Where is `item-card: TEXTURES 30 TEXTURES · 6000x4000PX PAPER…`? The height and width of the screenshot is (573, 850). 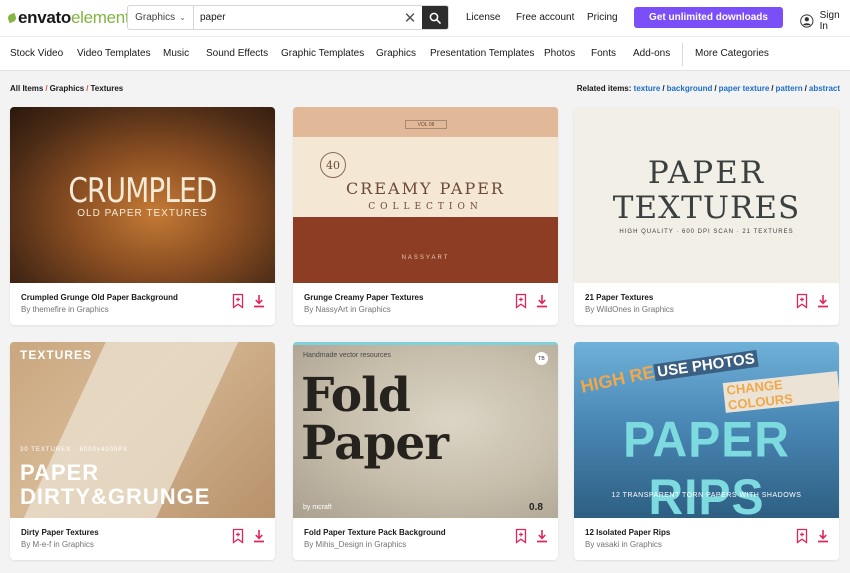 item-card: TEXTURES 30 TEXTURES · 6000x4000PX PAPER… is located at coordinates (142, 451).